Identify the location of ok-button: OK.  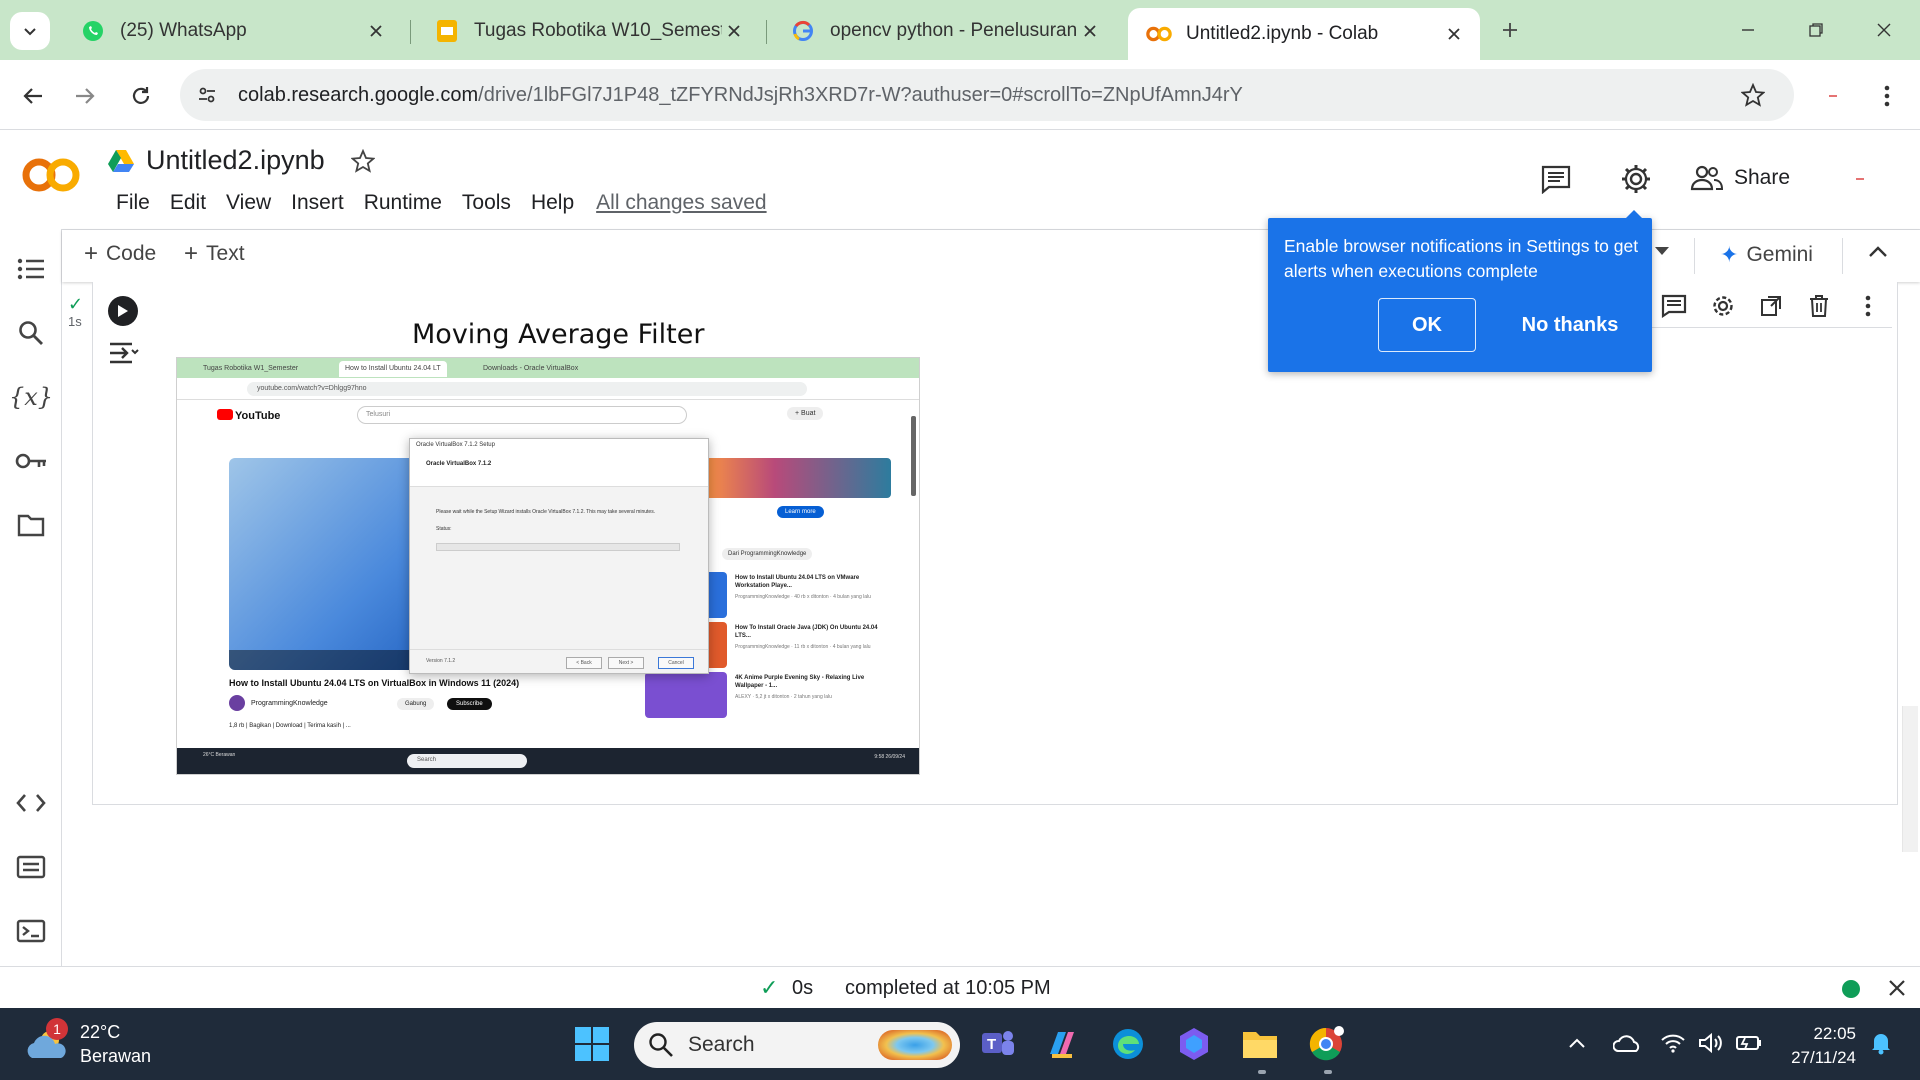
(1427, 325).